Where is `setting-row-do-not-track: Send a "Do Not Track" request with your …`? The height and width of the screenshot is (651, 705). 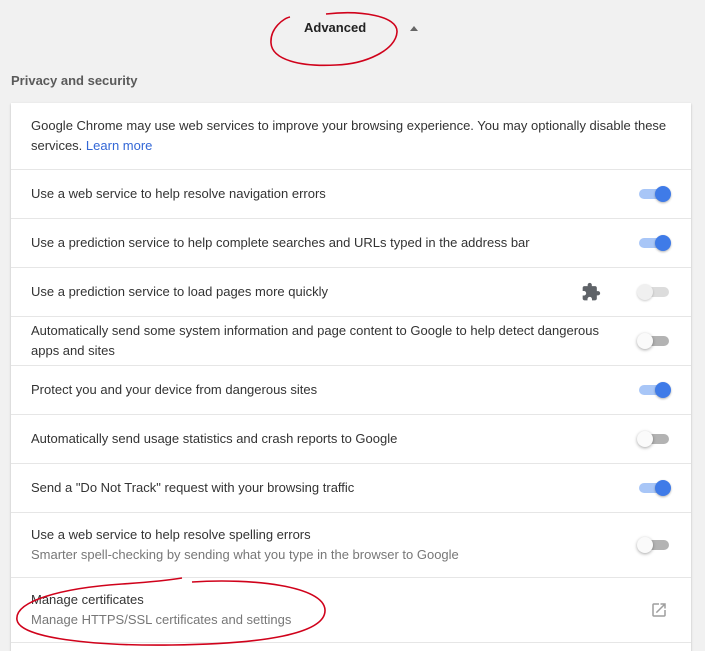 setting-row-do-not-track: Send a "Do Not Track" request with your … is located at coordinates (351, 488).